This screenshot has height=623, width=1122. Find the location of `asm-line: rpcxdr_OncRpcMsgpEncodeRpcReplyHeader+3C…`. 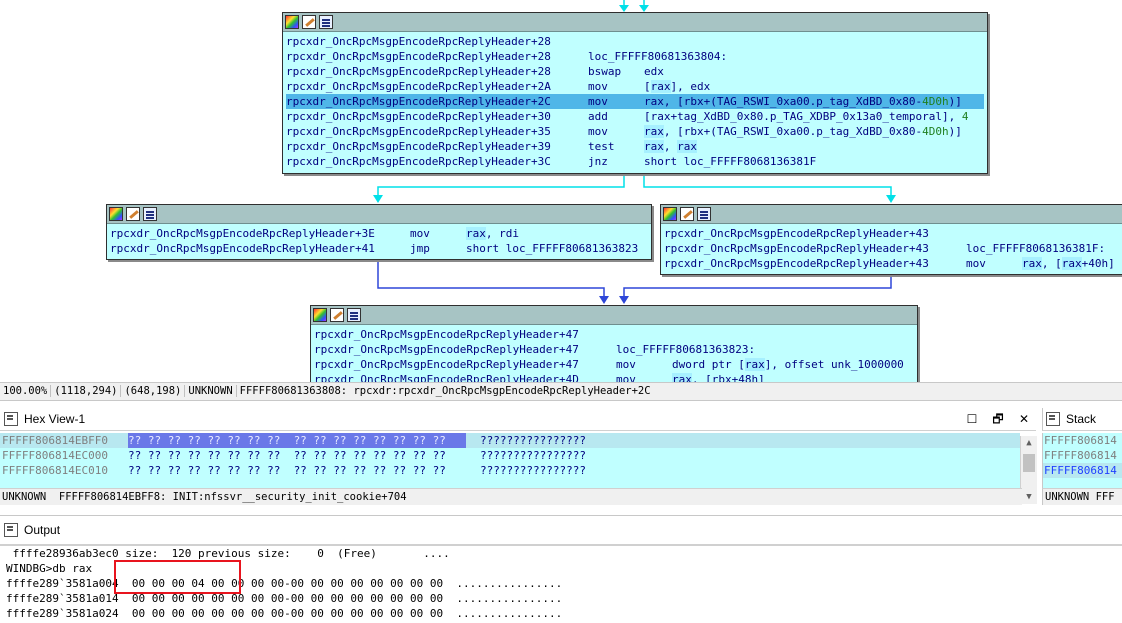

asm-line: rpcxdr_OncRpcMsgpEncodeRpcReplyHeader+3C… is located at coordinates (635, 161).